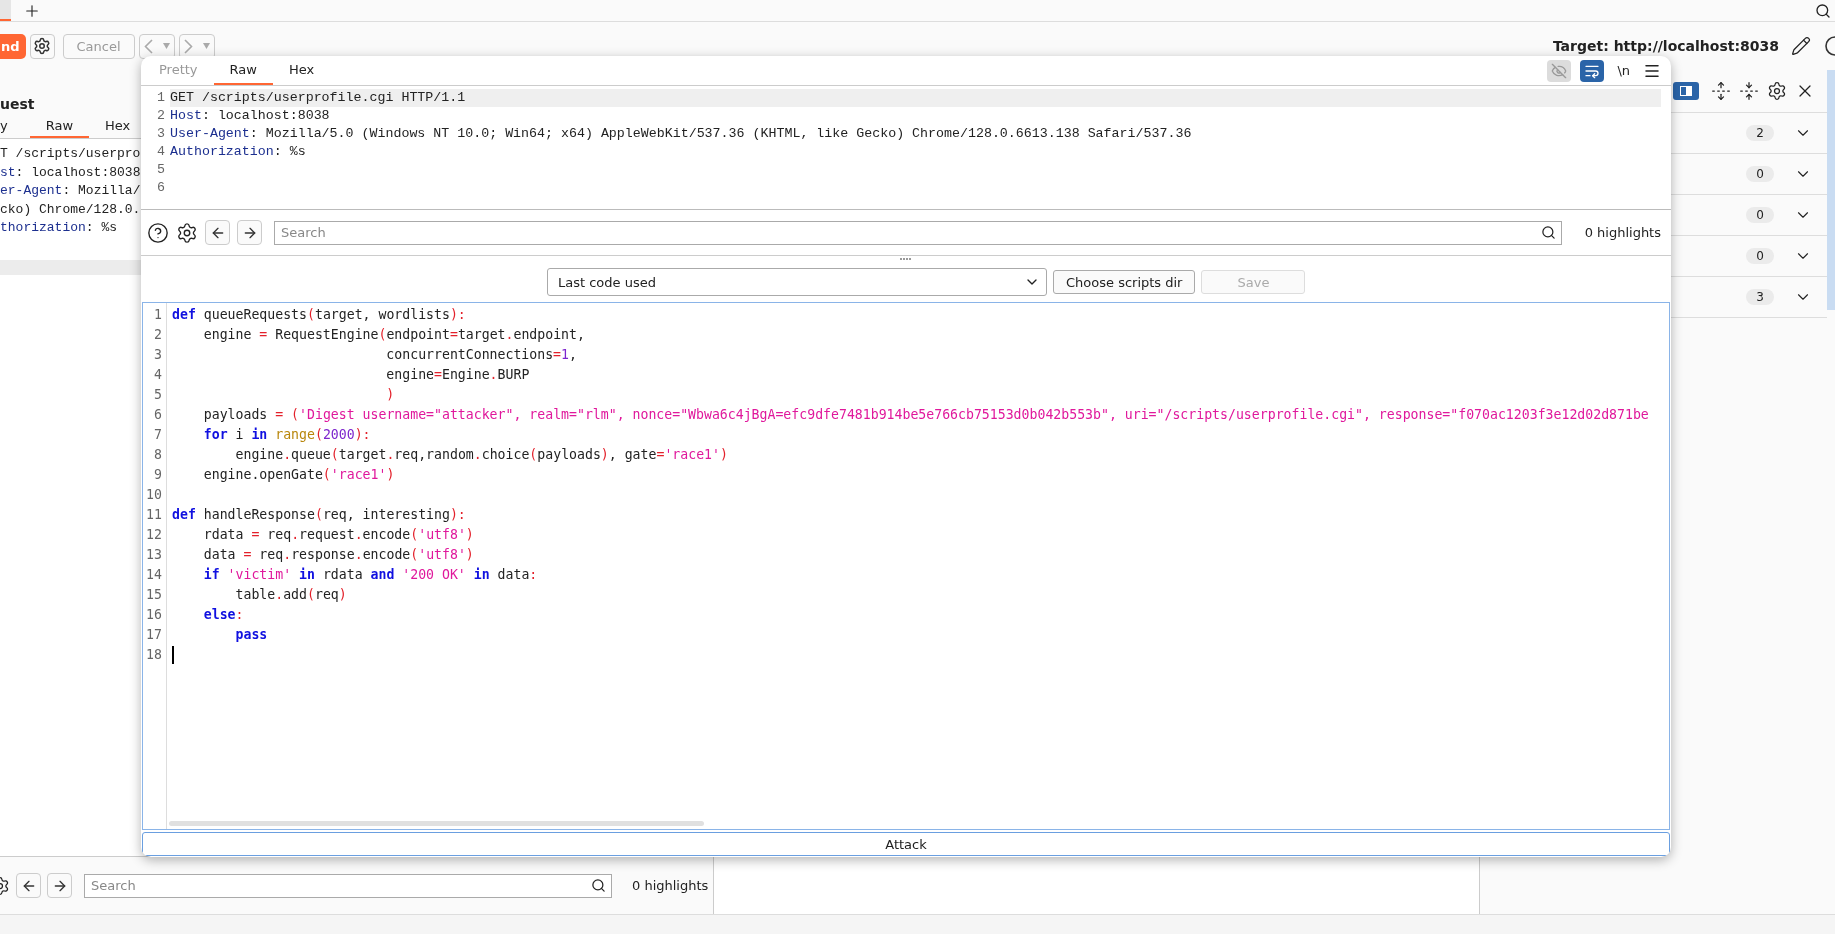  Describe the element at coordinates (1801, 46) in the screenshot. I see `pencil-icon` at that location.